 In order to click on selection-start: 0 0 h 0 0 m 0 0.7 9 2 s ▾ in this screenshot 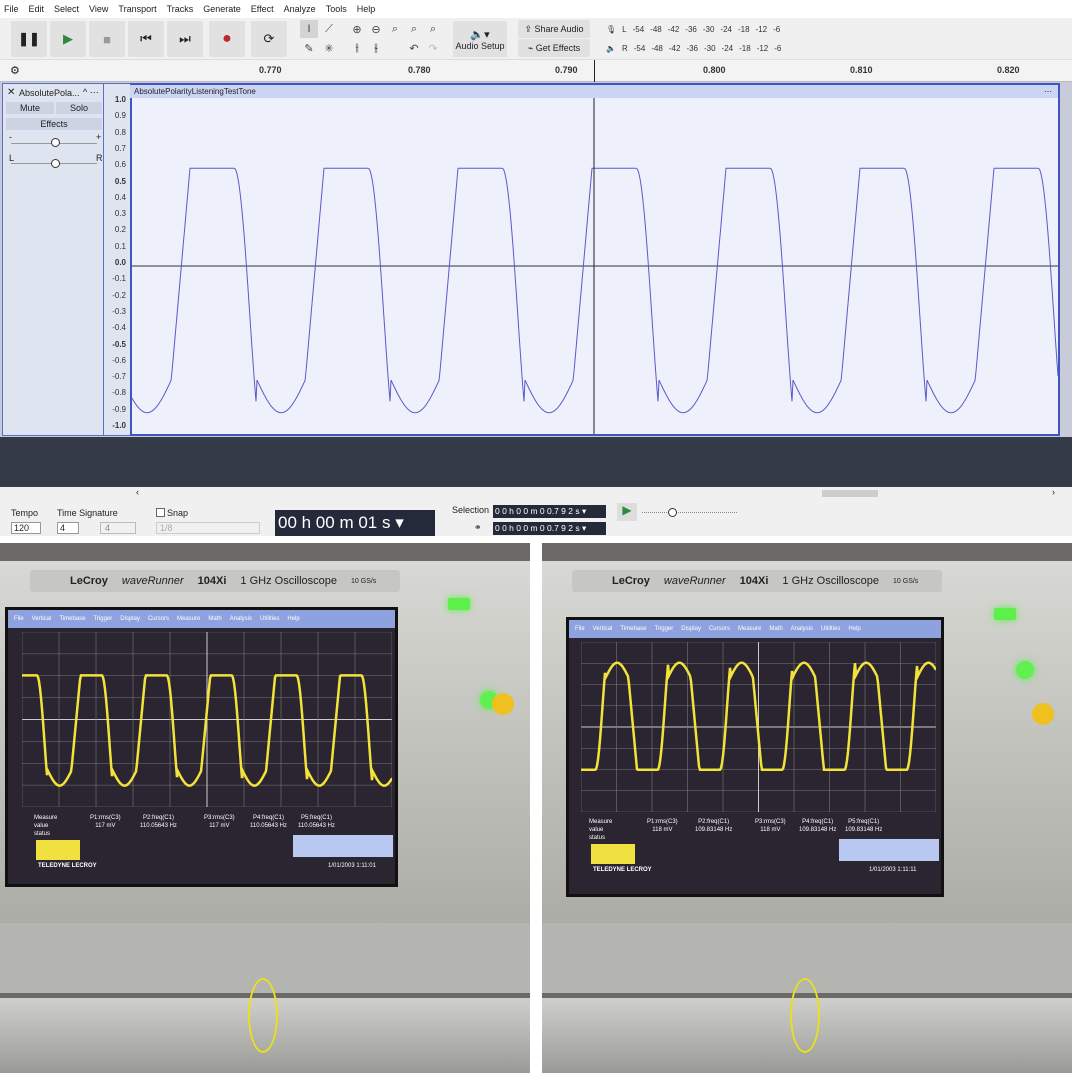, I will do `click(549, 511)`.